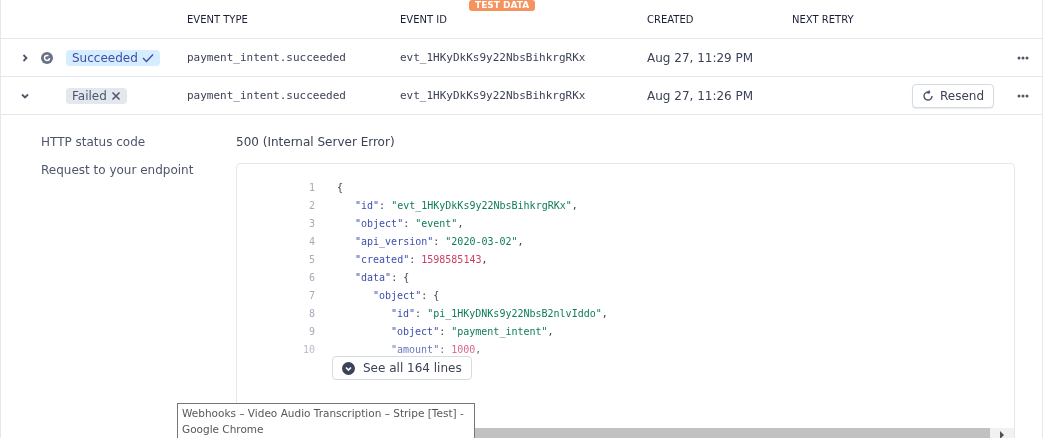 The height and width of the screenshot is (438, 1043). I want to click on created-date: Aug 27, 11:29 PM, so click(701, 57).